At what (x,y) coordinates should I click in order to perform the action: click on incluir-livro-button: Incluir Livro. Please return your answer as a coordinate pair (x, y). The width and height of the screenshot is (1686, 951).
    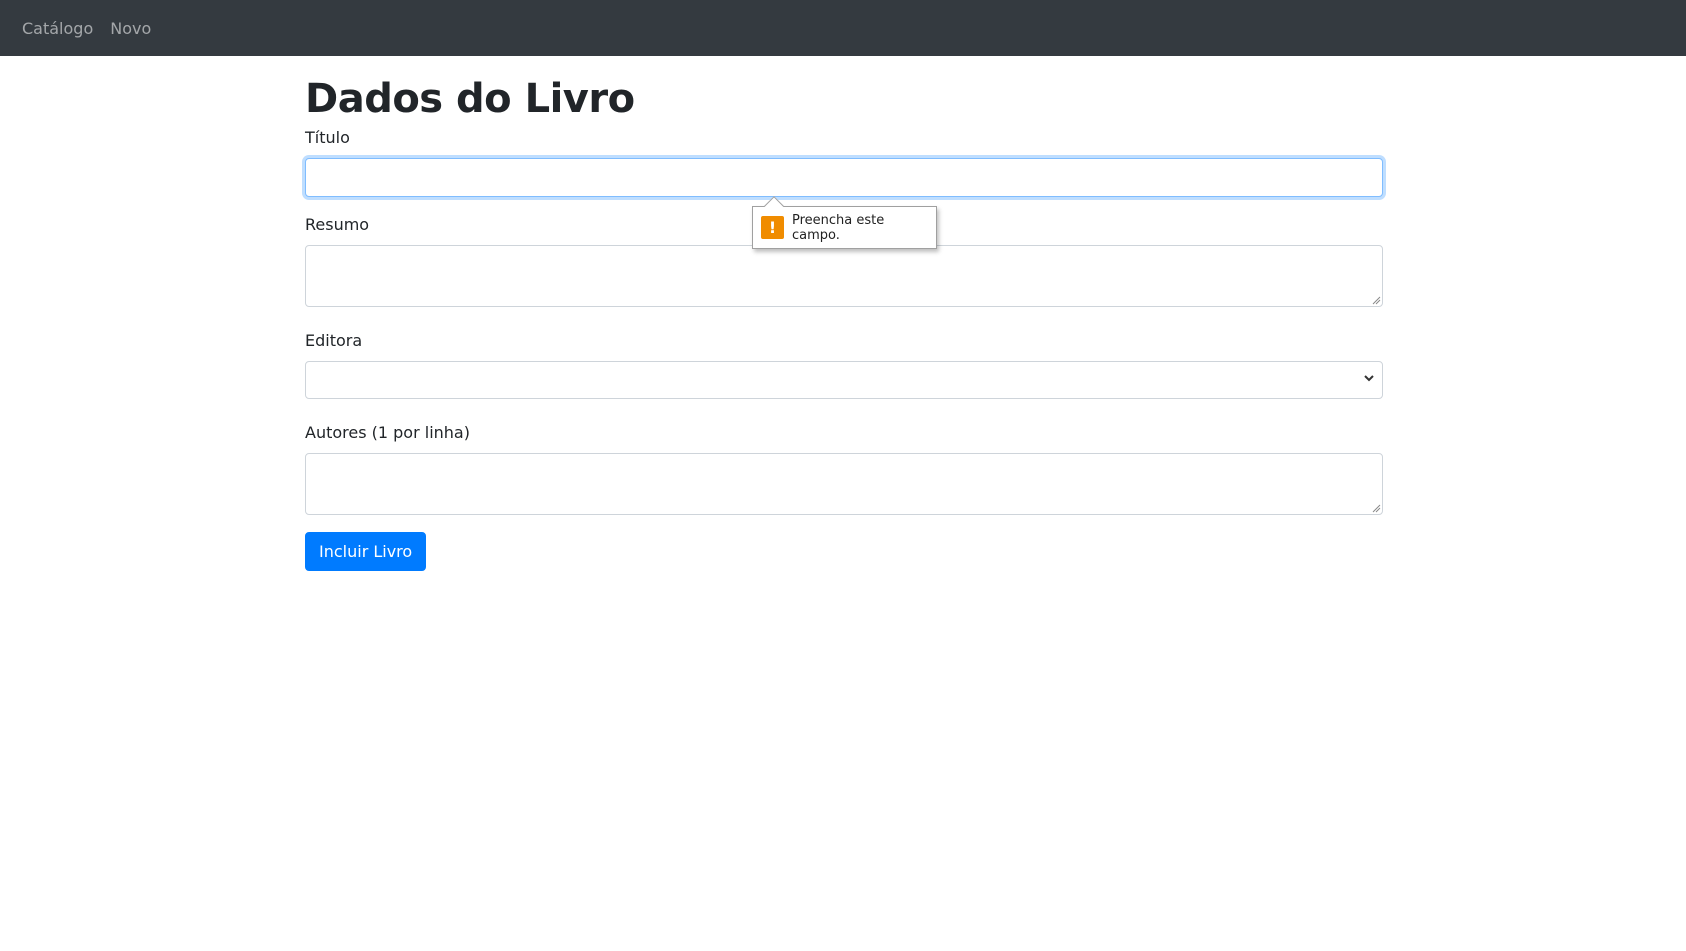
    Looking at the image, I should click on (366, 551).